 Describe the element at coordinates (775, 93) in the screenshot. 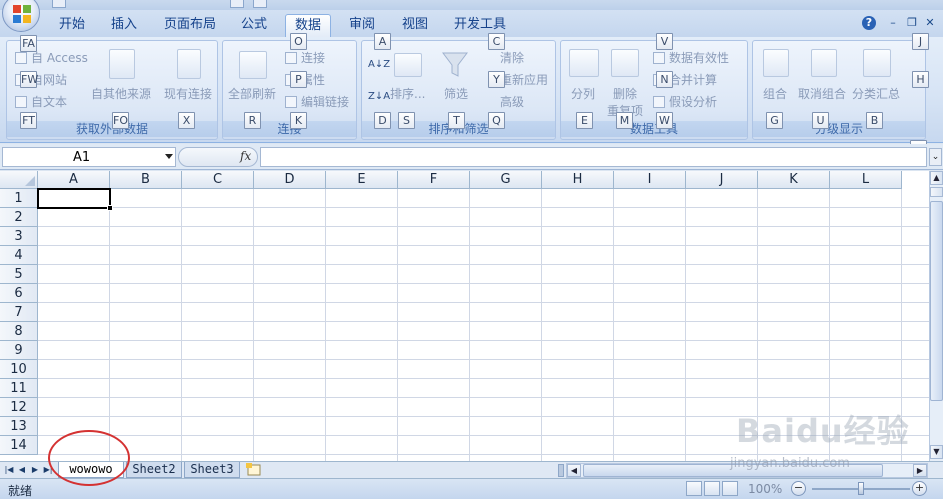

I see `group-button: 组合` at that location.